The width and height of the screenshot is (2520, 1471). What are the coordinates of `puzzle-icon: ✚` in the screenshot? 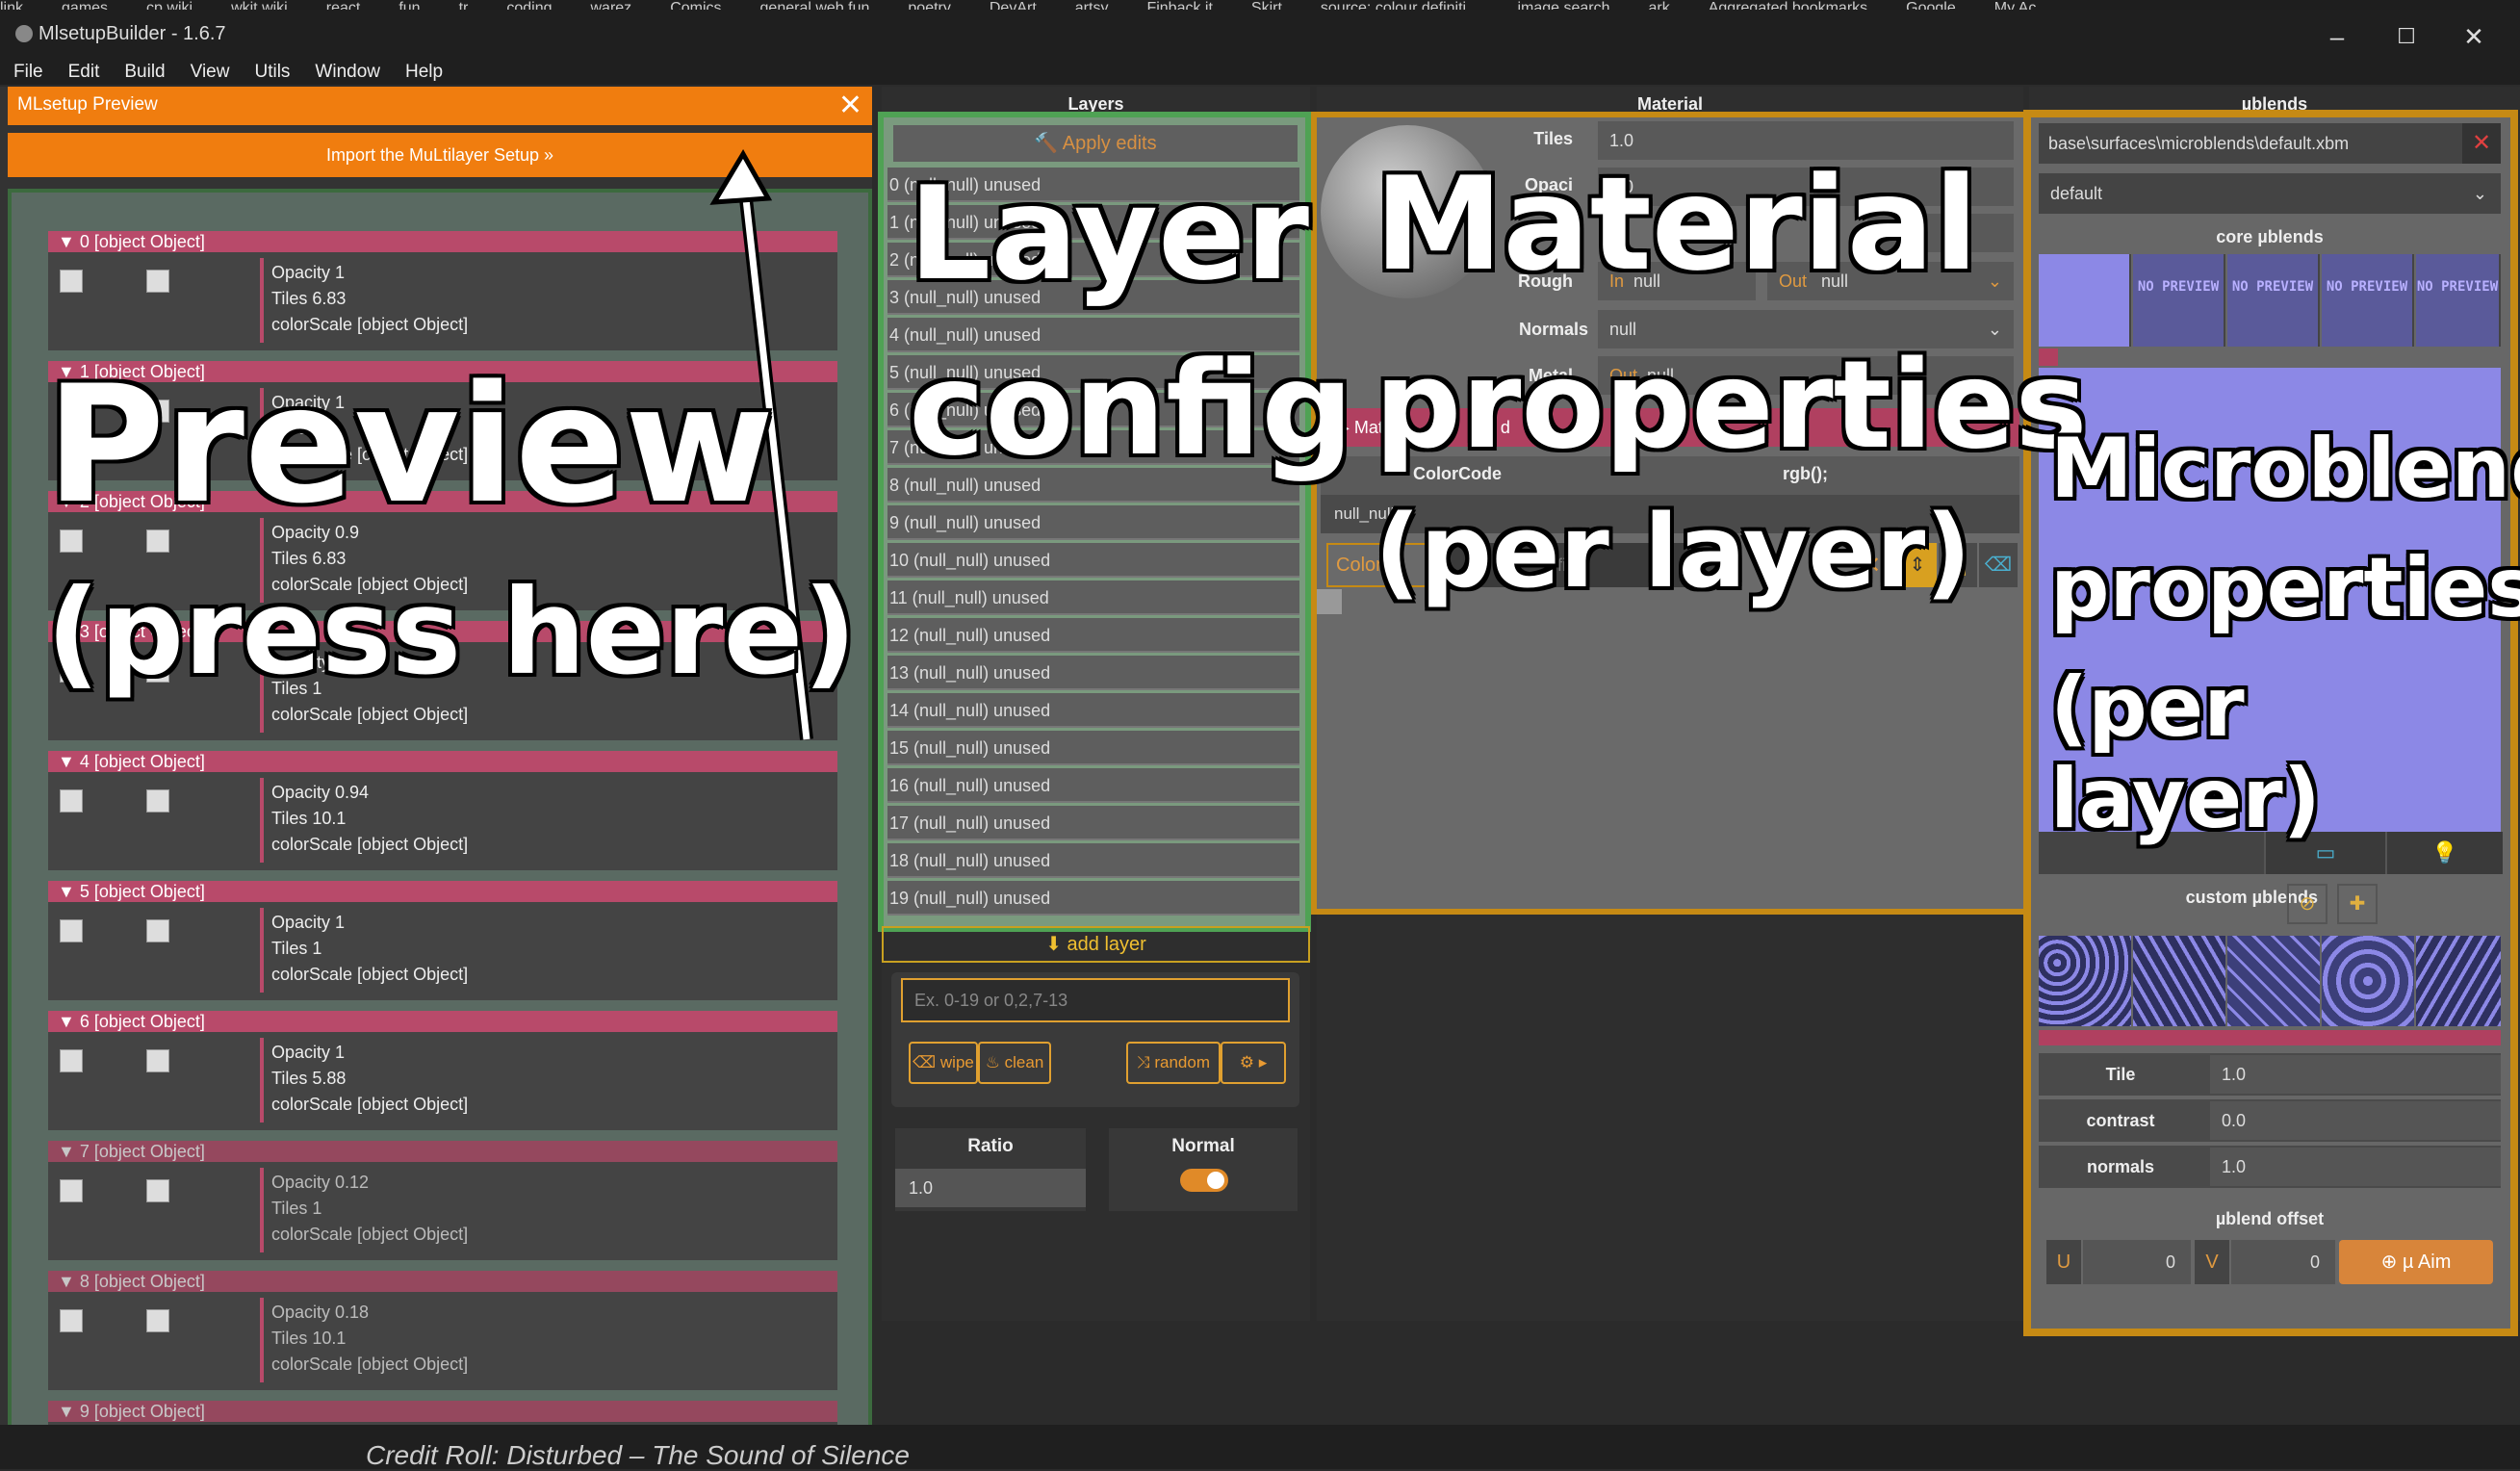 It's located at (2357, 904).